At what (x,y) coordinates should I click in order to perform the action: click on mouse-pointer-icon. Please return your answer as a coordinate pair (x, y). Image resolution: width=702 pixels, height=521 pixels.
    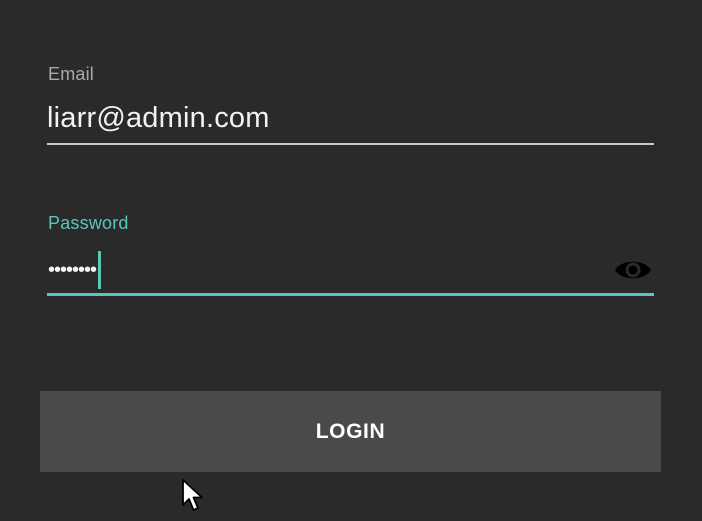
    Looking at the image, I should click on (192, 495).